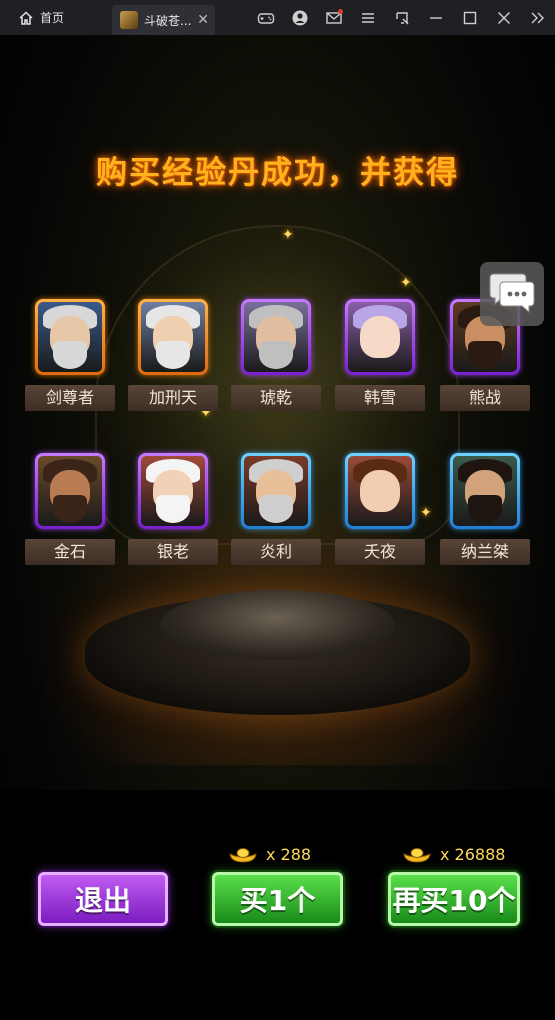  I want to click on mail-icon, so click(334, 17).